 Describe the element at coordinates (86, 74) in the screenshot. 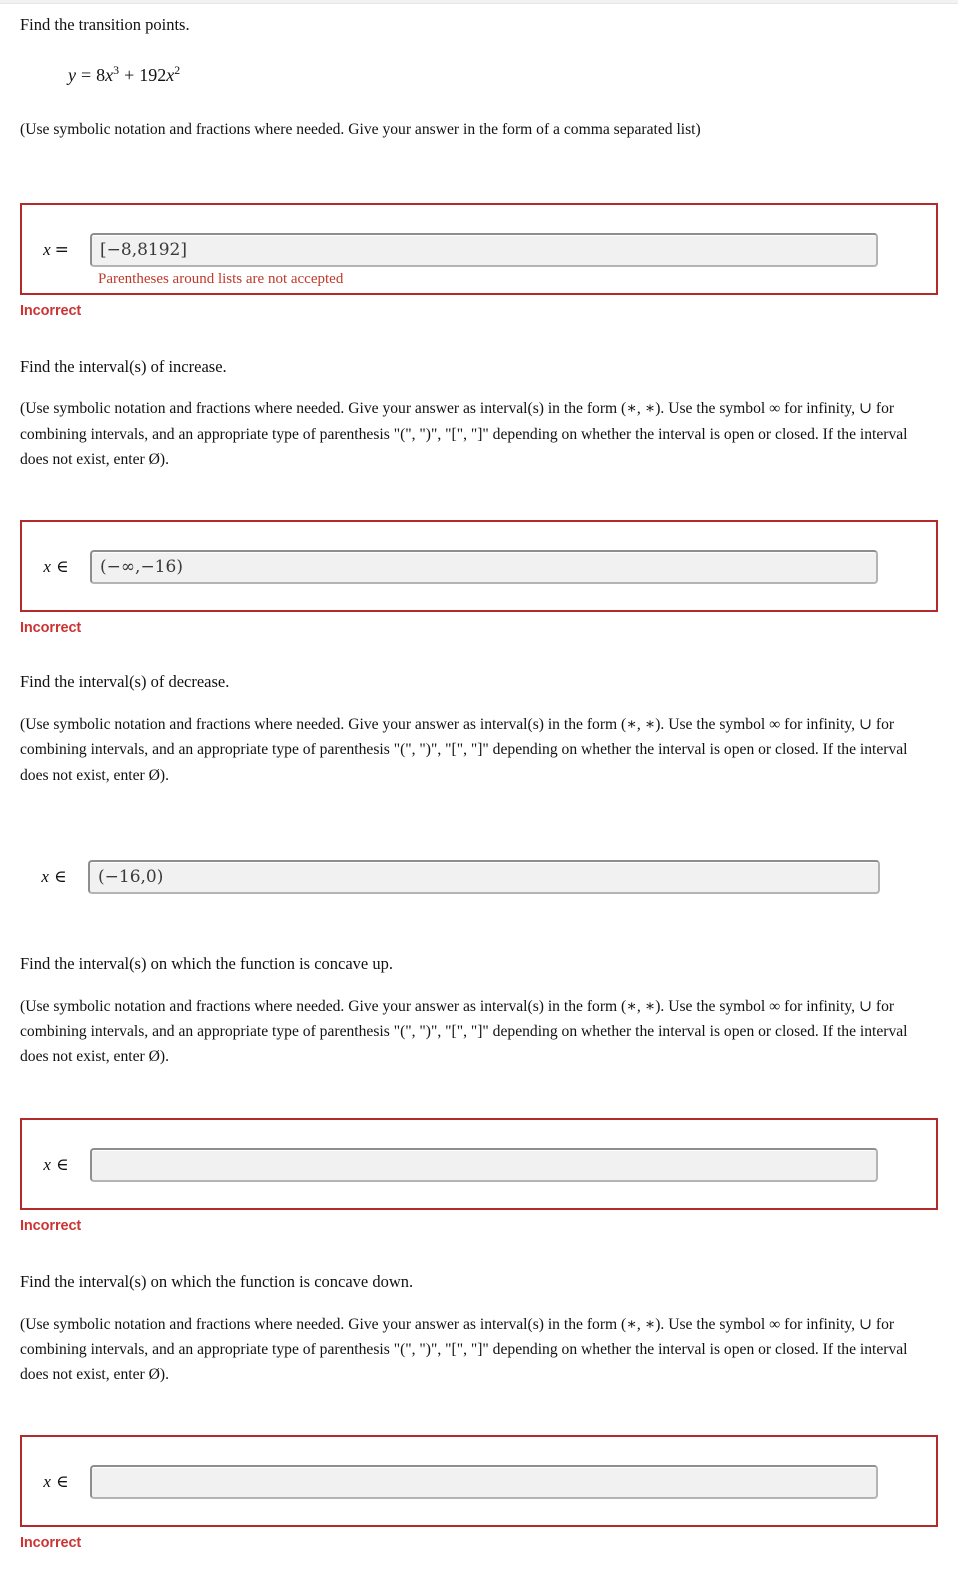

I see `equation-relation: =` at that location.